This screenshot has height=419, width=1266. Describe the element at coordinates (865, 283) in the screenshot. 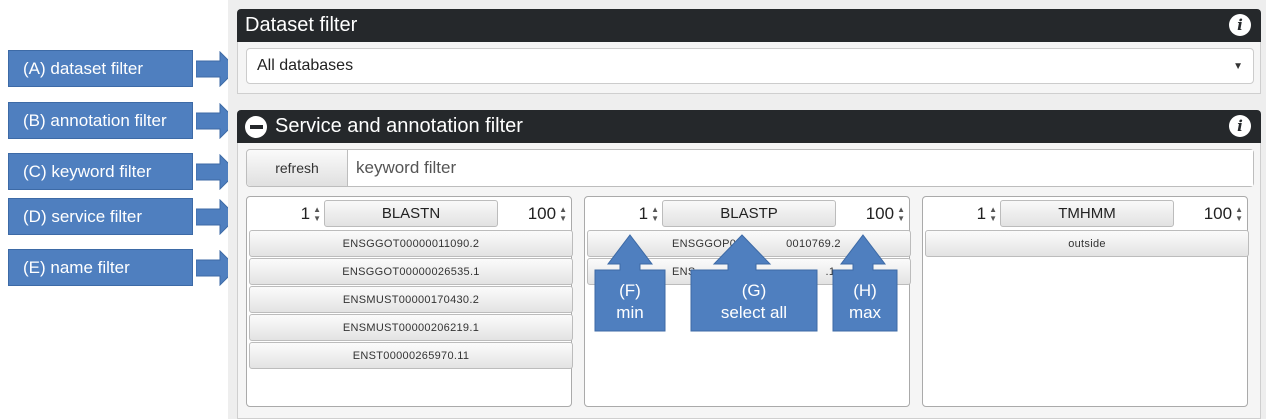

I see `callout-max: (H) max` at that location.